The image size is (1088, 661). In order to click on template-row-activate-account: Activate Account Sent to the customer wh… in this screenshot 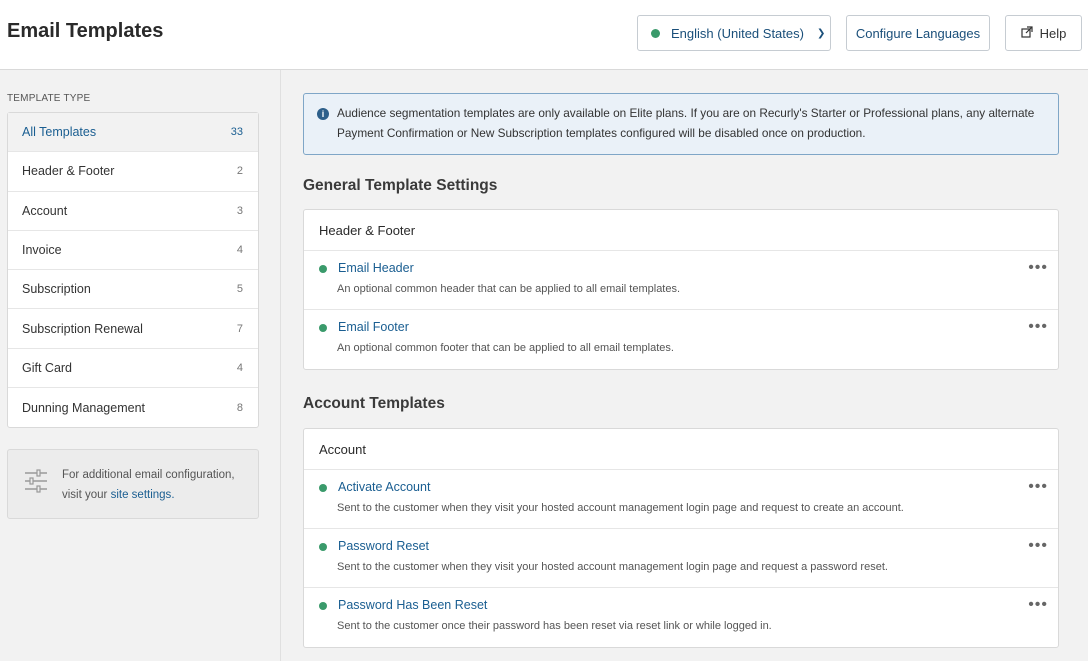, I will do `click(681, 499)`.